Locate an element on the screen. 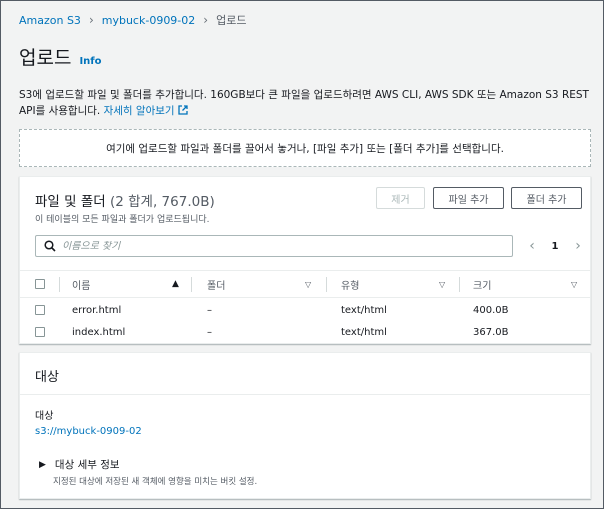  destination-details-label: 대상 세부 정보 is located at coordinates (87, 465).